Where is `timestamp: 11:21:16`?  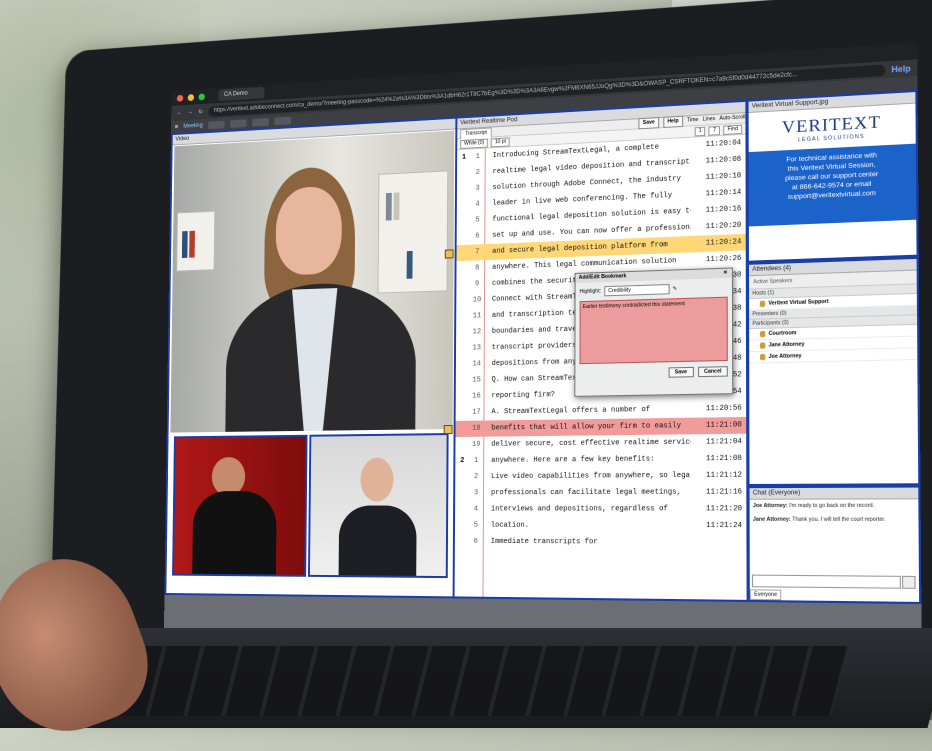 timestamp: 11:21:16 is located at coordinates (719, 492).